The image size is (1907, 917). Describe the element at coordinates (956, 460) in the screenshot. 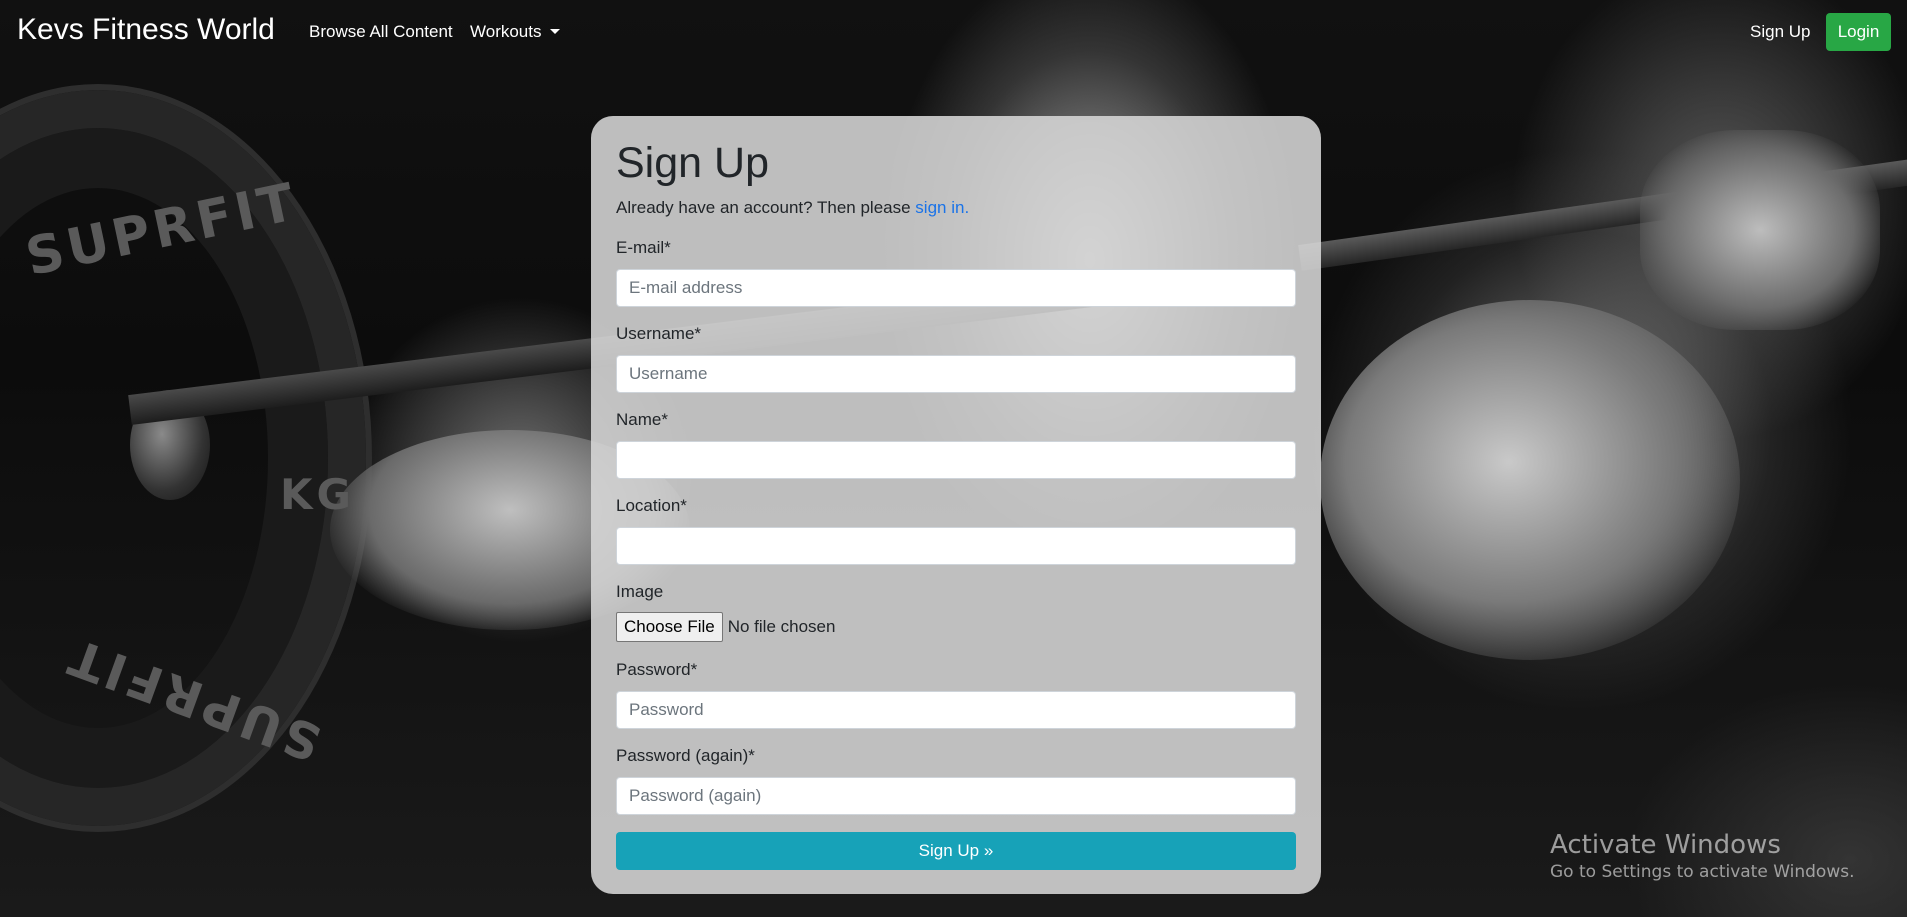

I see `name-field` at that location.